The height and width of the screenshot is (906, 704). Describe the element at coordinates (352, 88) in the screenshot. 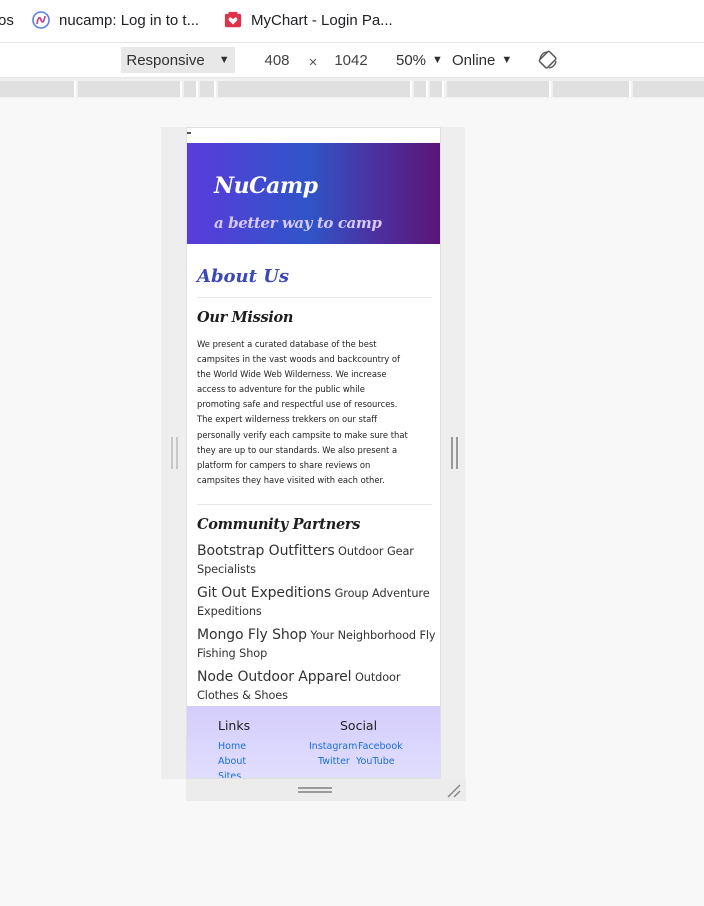

I see `media-query-bar` at that location.